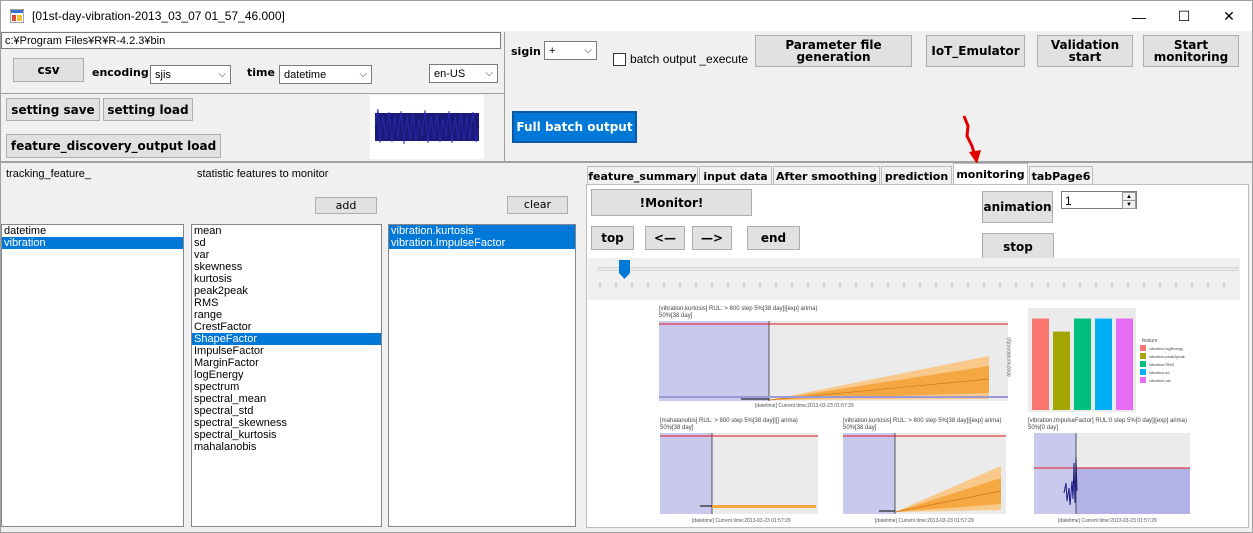  I want to click on legend-label: vibration.RMS, so click(1162, 364).